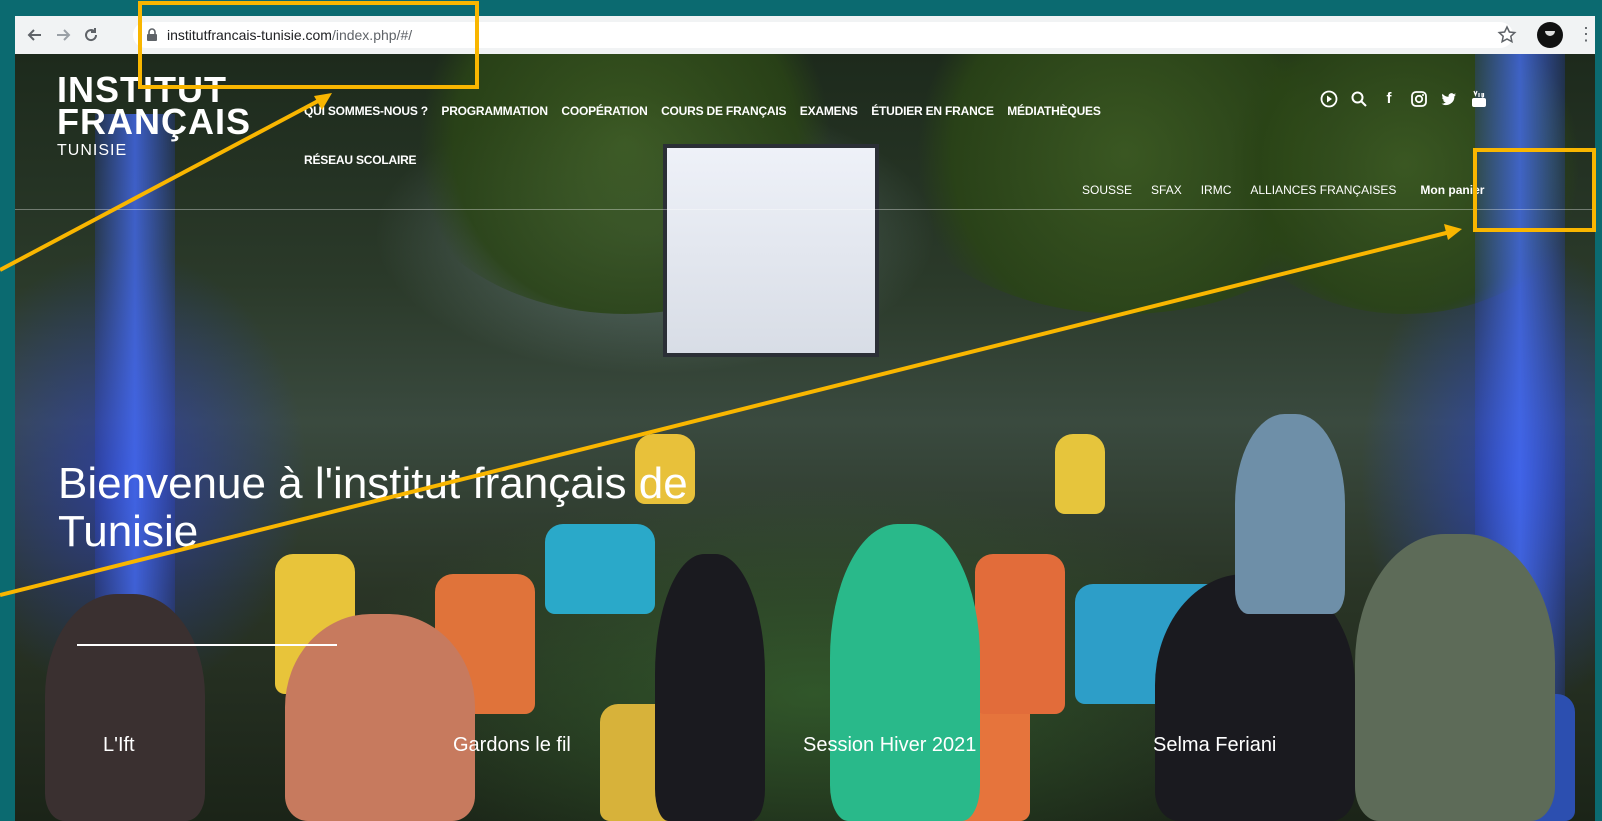 The width and height of the screenshot is (1602, 821). I want to click on projection-screen, so click(771, 250).